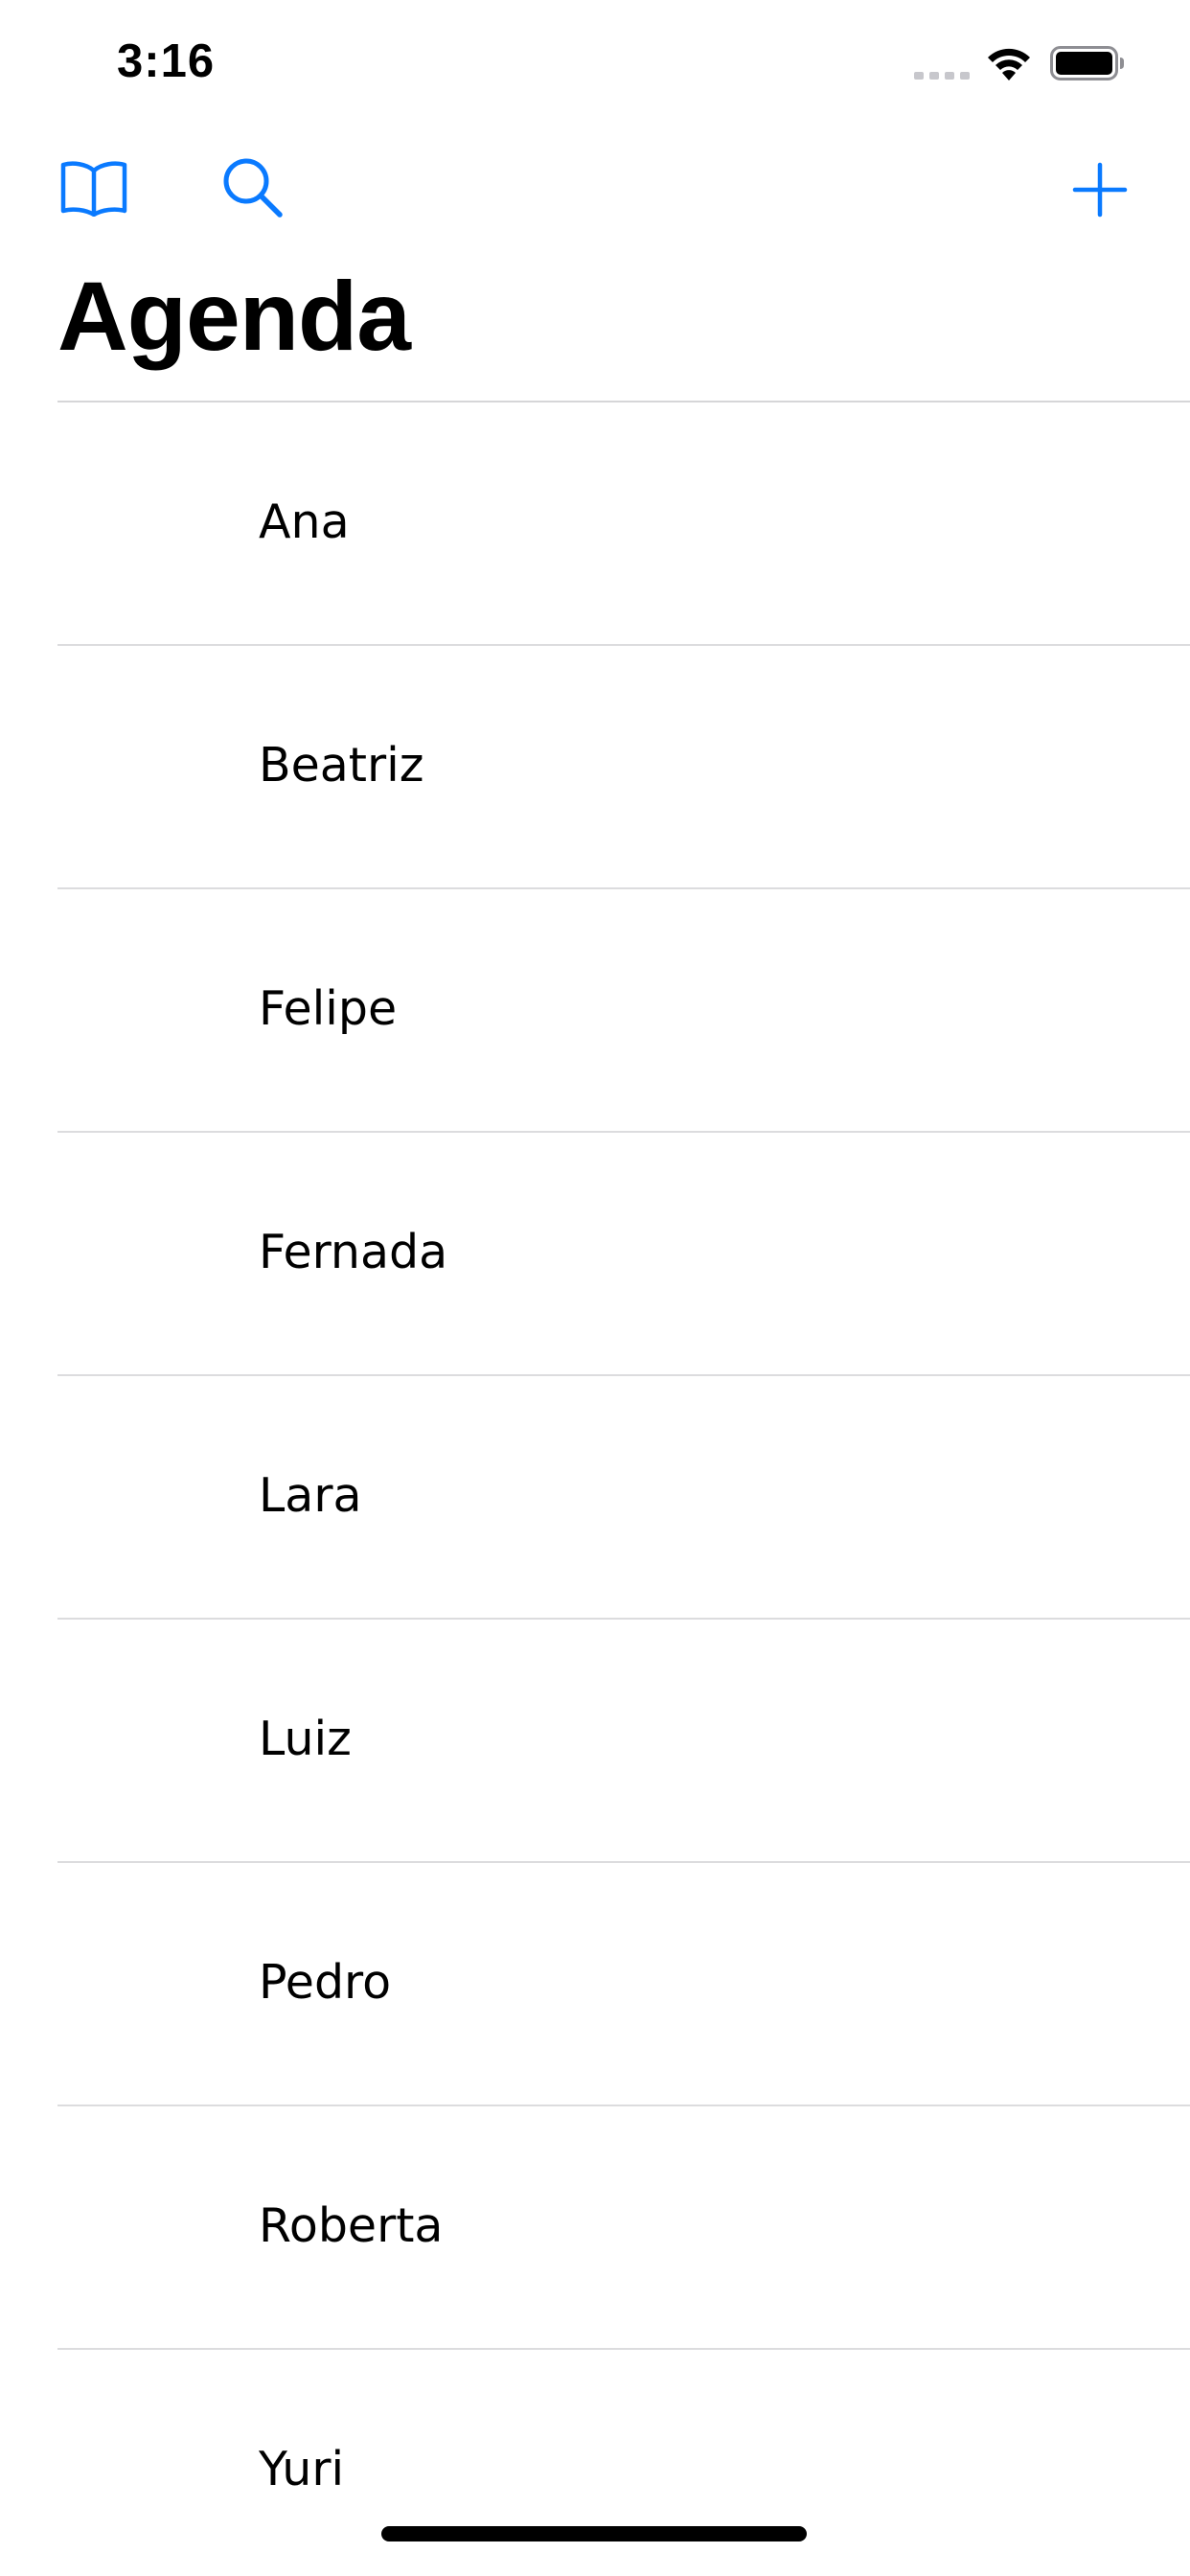 The height and width of the screenshot is (2576, 1190). Describe the element at coordinates (305, 1739) in the screenshot. I see `contact-name: Luiz` at that location.